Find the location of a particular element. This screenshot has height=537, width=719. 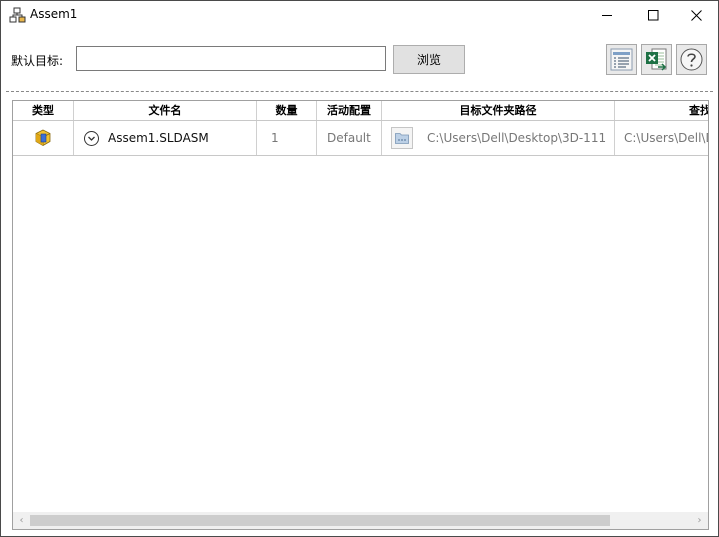

excel-export-button is located at coordinates (656, 59).